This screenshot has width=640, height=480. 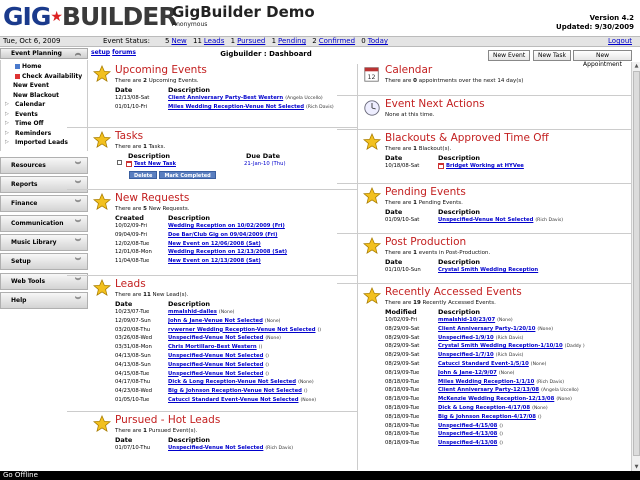 What do you see at coordinates (305, 392) in the screenshot?
I see `row-owner: ()` at bounding box center [305, 392].